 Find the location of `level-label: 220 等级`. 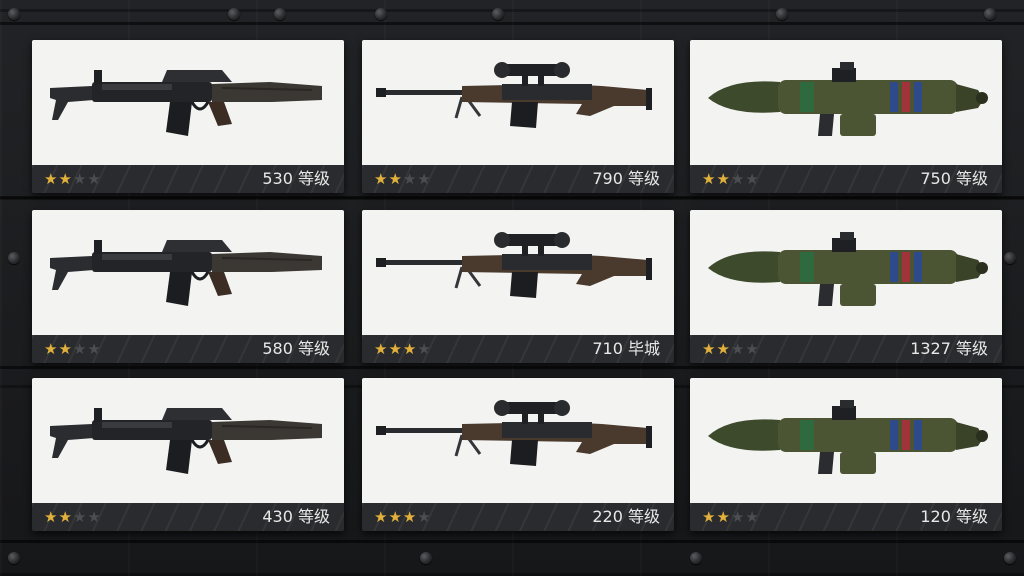

level-label: 220 等级 is located at coordinates (626, 516).